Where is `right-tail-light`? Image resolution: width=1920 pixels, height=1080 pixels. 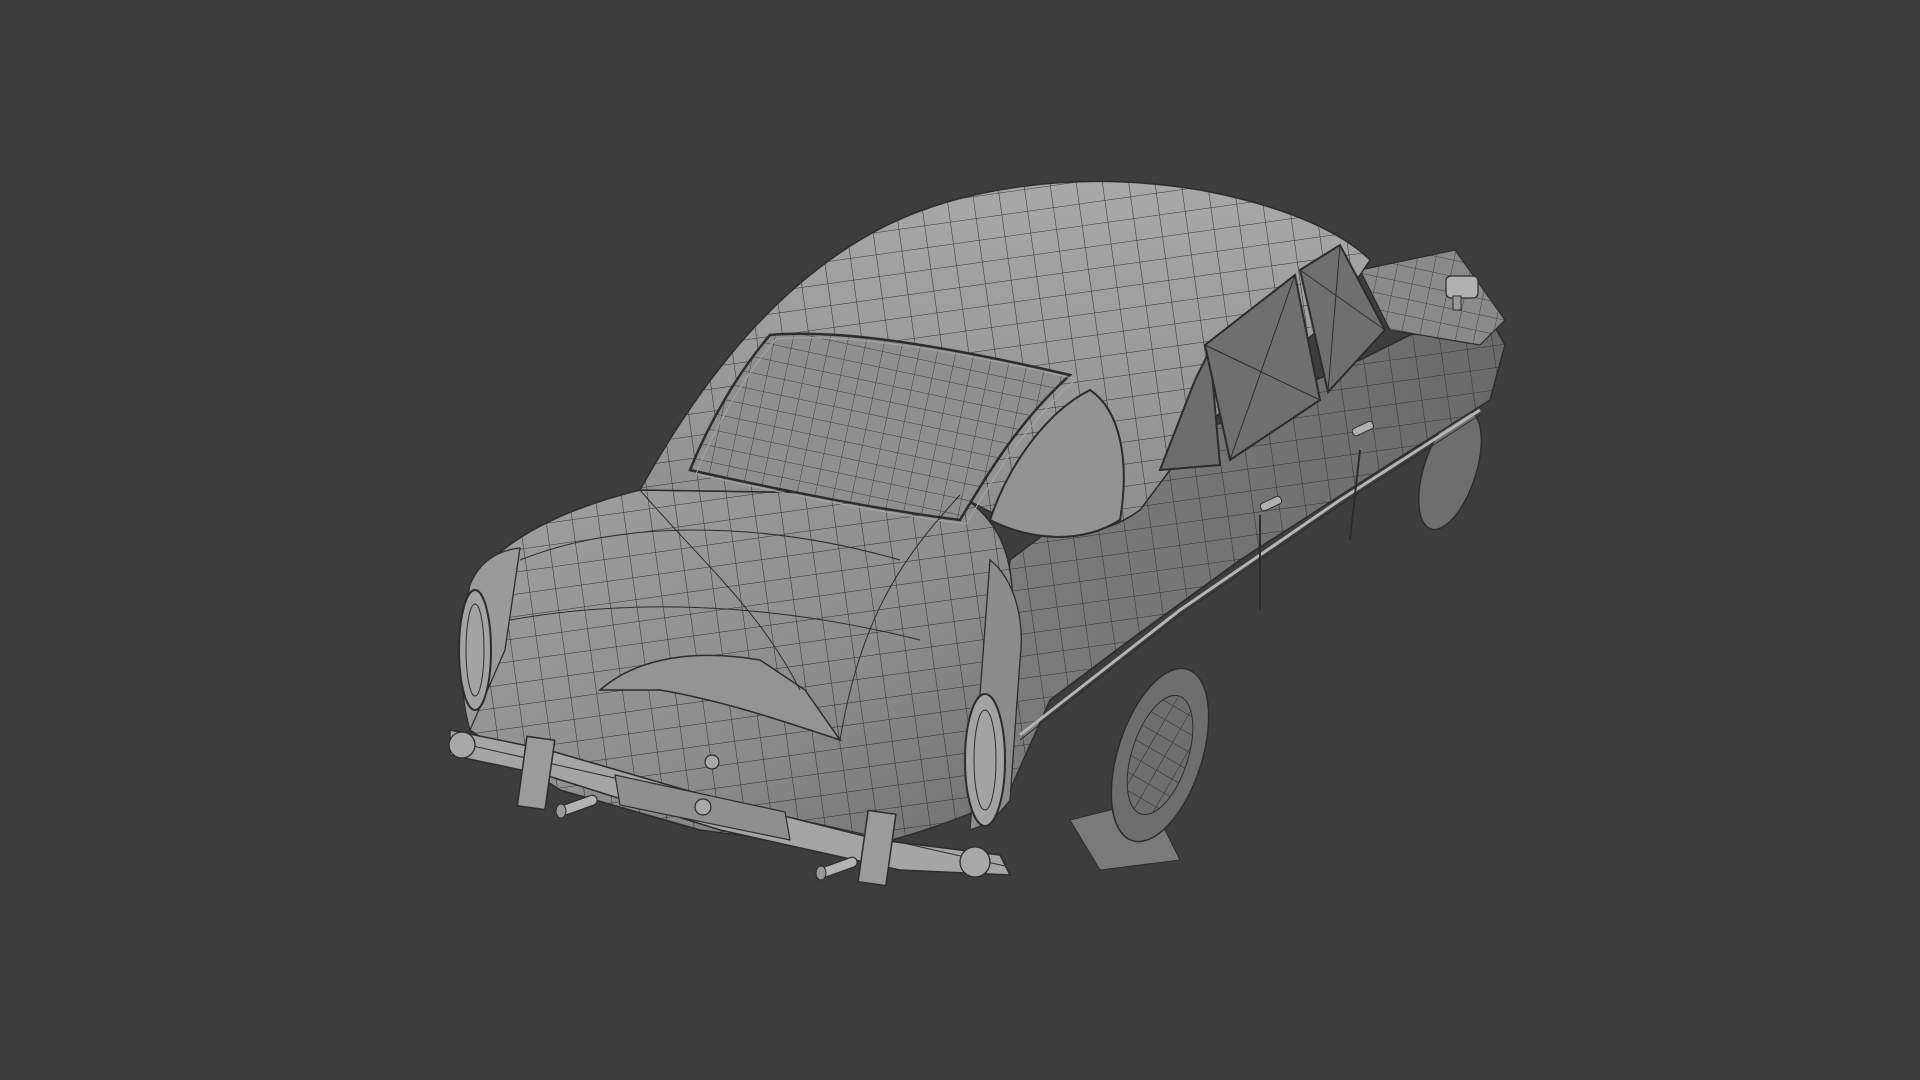 right-tail-light is located at coordinates (985, 760).